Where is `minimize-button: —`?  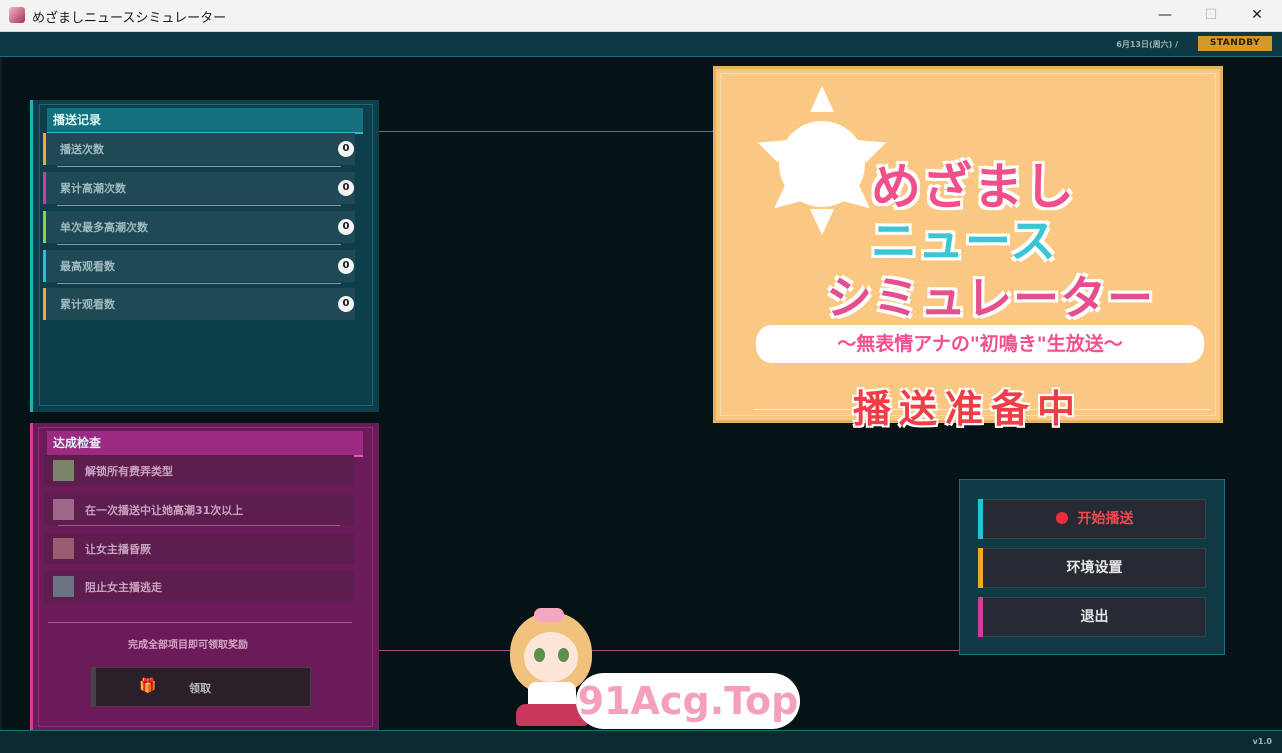
minimize-button: — is located at coordinates (1165, 15).